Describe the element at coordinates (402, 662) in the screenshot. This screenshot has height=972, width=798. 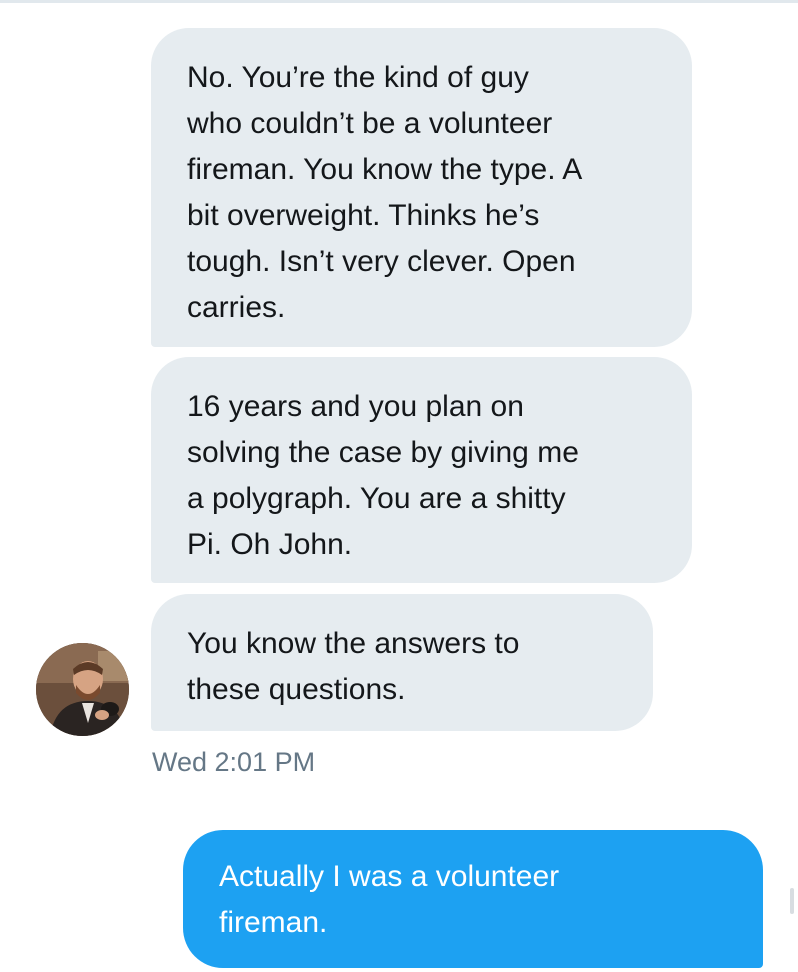
I see `incoming-message-bubble: You know the answers to these questions.` at that location.